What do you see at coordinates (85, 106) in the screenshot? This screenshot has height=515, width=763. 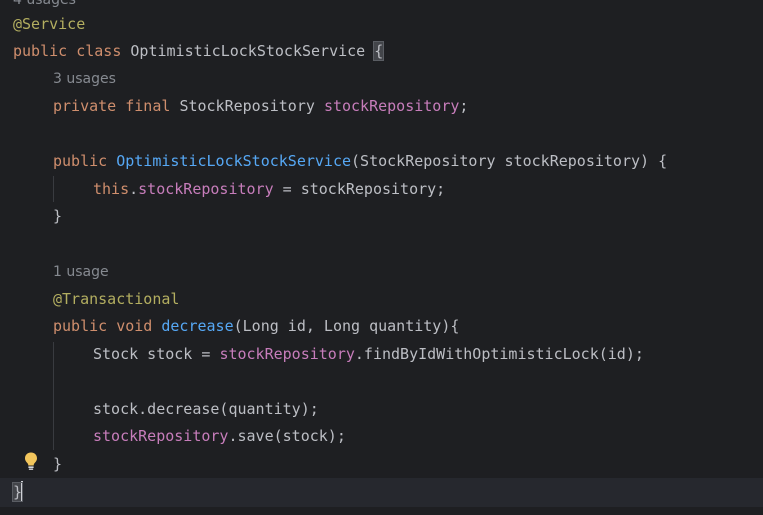 I see `keyword: private` at bounding box center [85, 106].